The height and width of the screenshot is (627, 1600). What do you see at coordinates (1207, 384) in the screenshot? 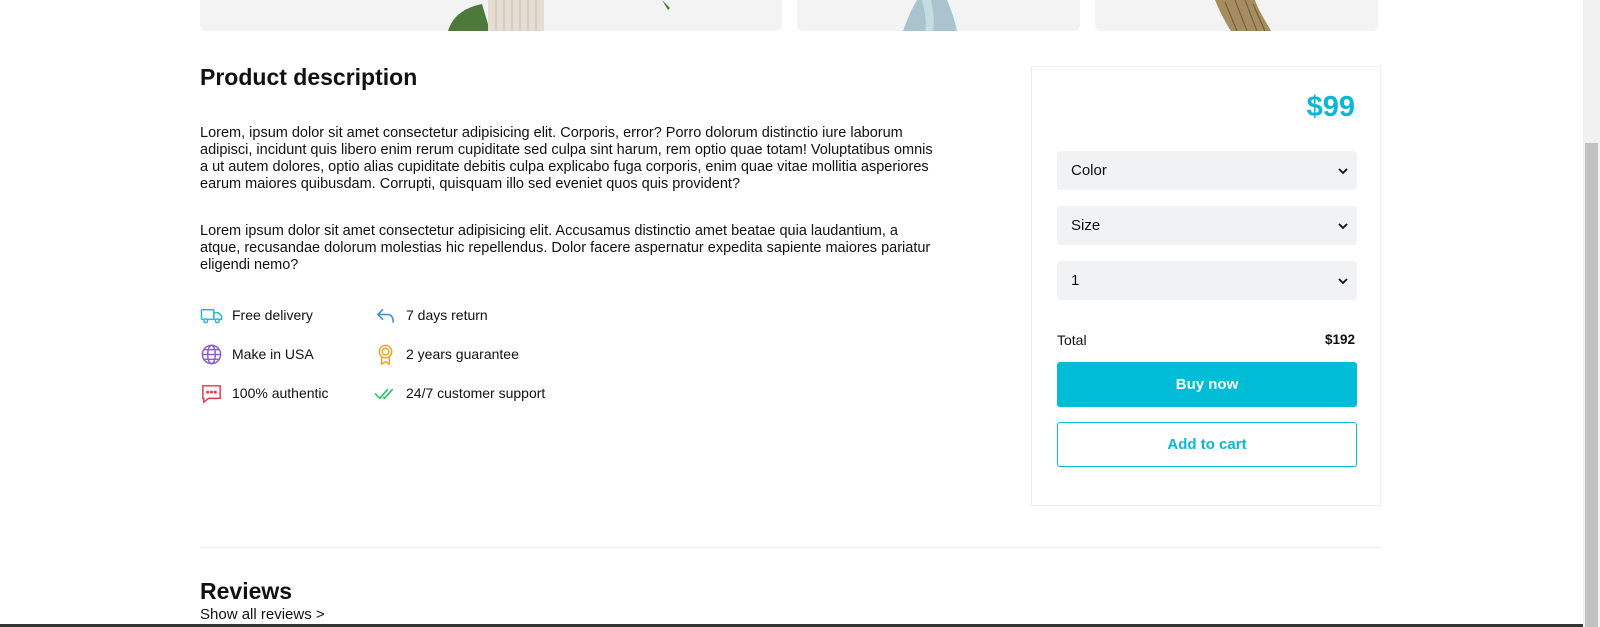
I see `buy-now-button: Buy now` at bounding box center [1207, 384].